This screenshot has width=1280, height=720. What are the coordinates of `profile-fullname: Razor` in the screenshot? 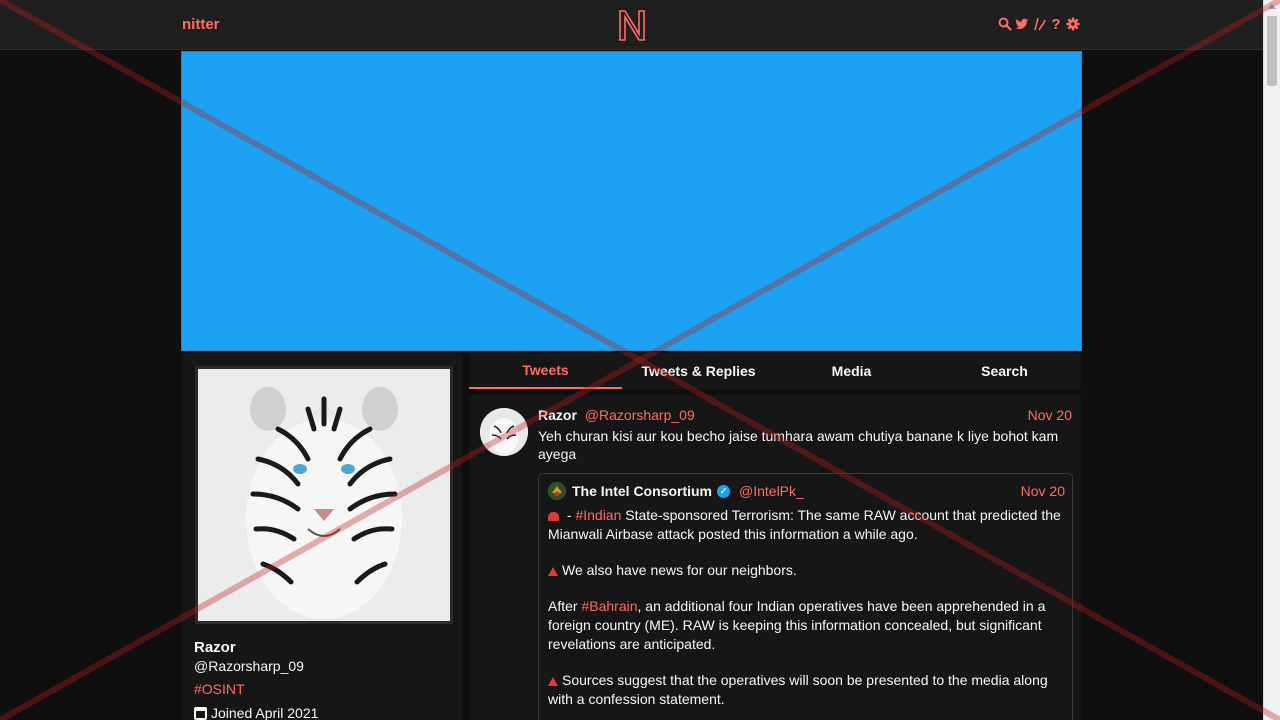 It's located at (215, 647).